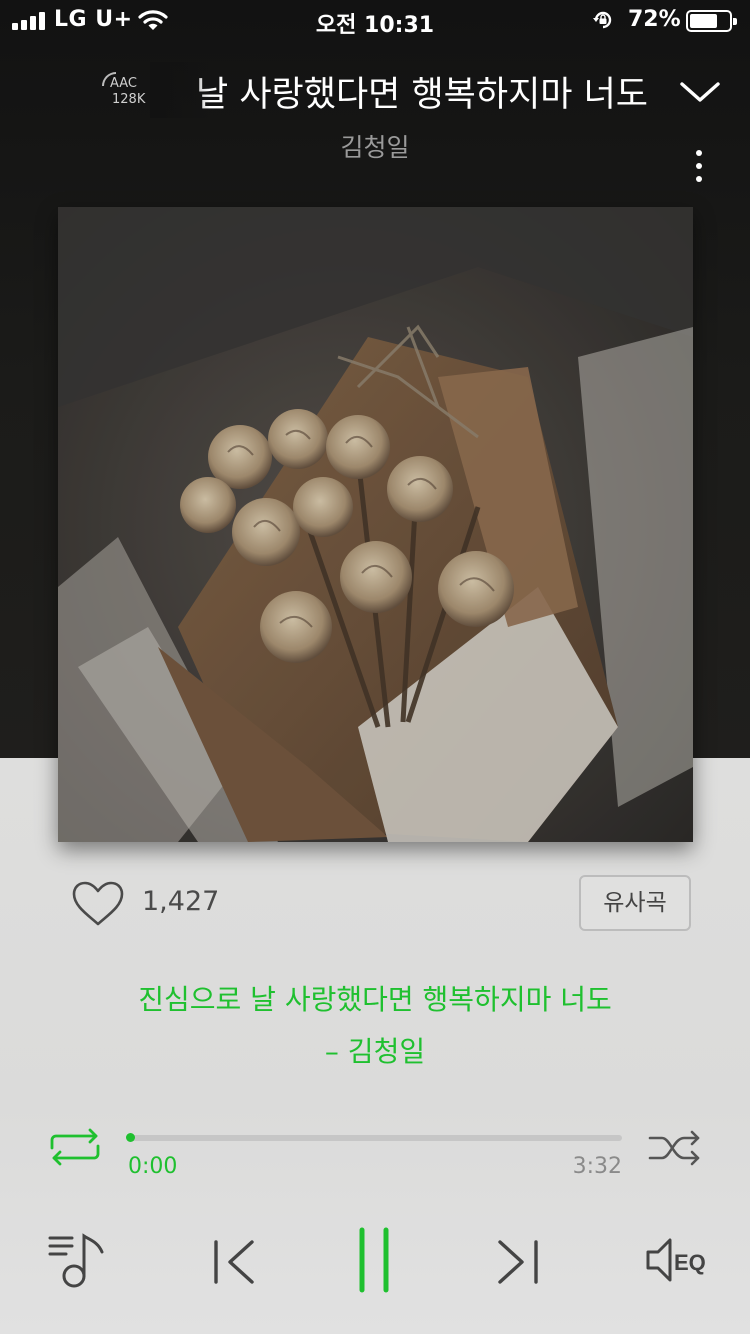 The height and width of the screenshot is (1334, 750). I want to click on rotation-lock-icon, so click(602, 20).